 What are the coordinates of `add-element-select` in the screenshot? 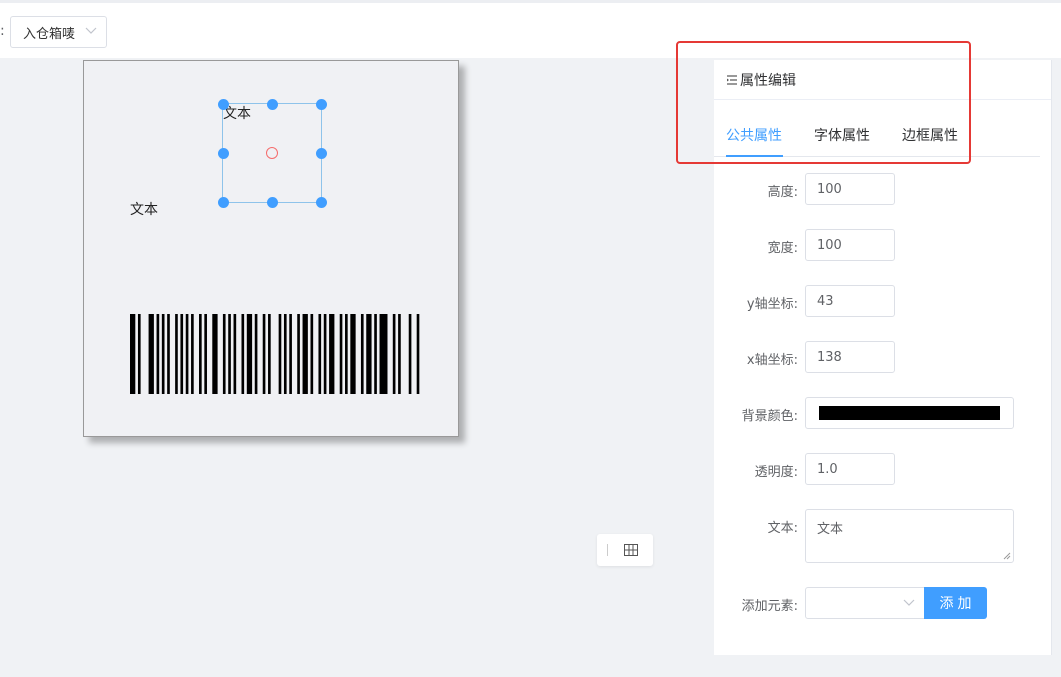 It's located at (865, 603).